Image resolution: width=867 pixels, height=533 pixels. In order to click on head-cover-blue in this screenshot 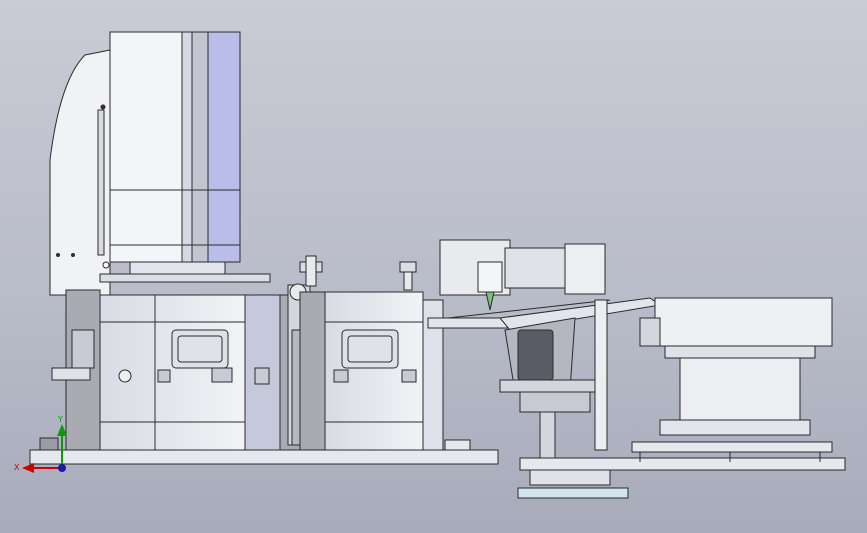, I will do `click(224, 147)`.